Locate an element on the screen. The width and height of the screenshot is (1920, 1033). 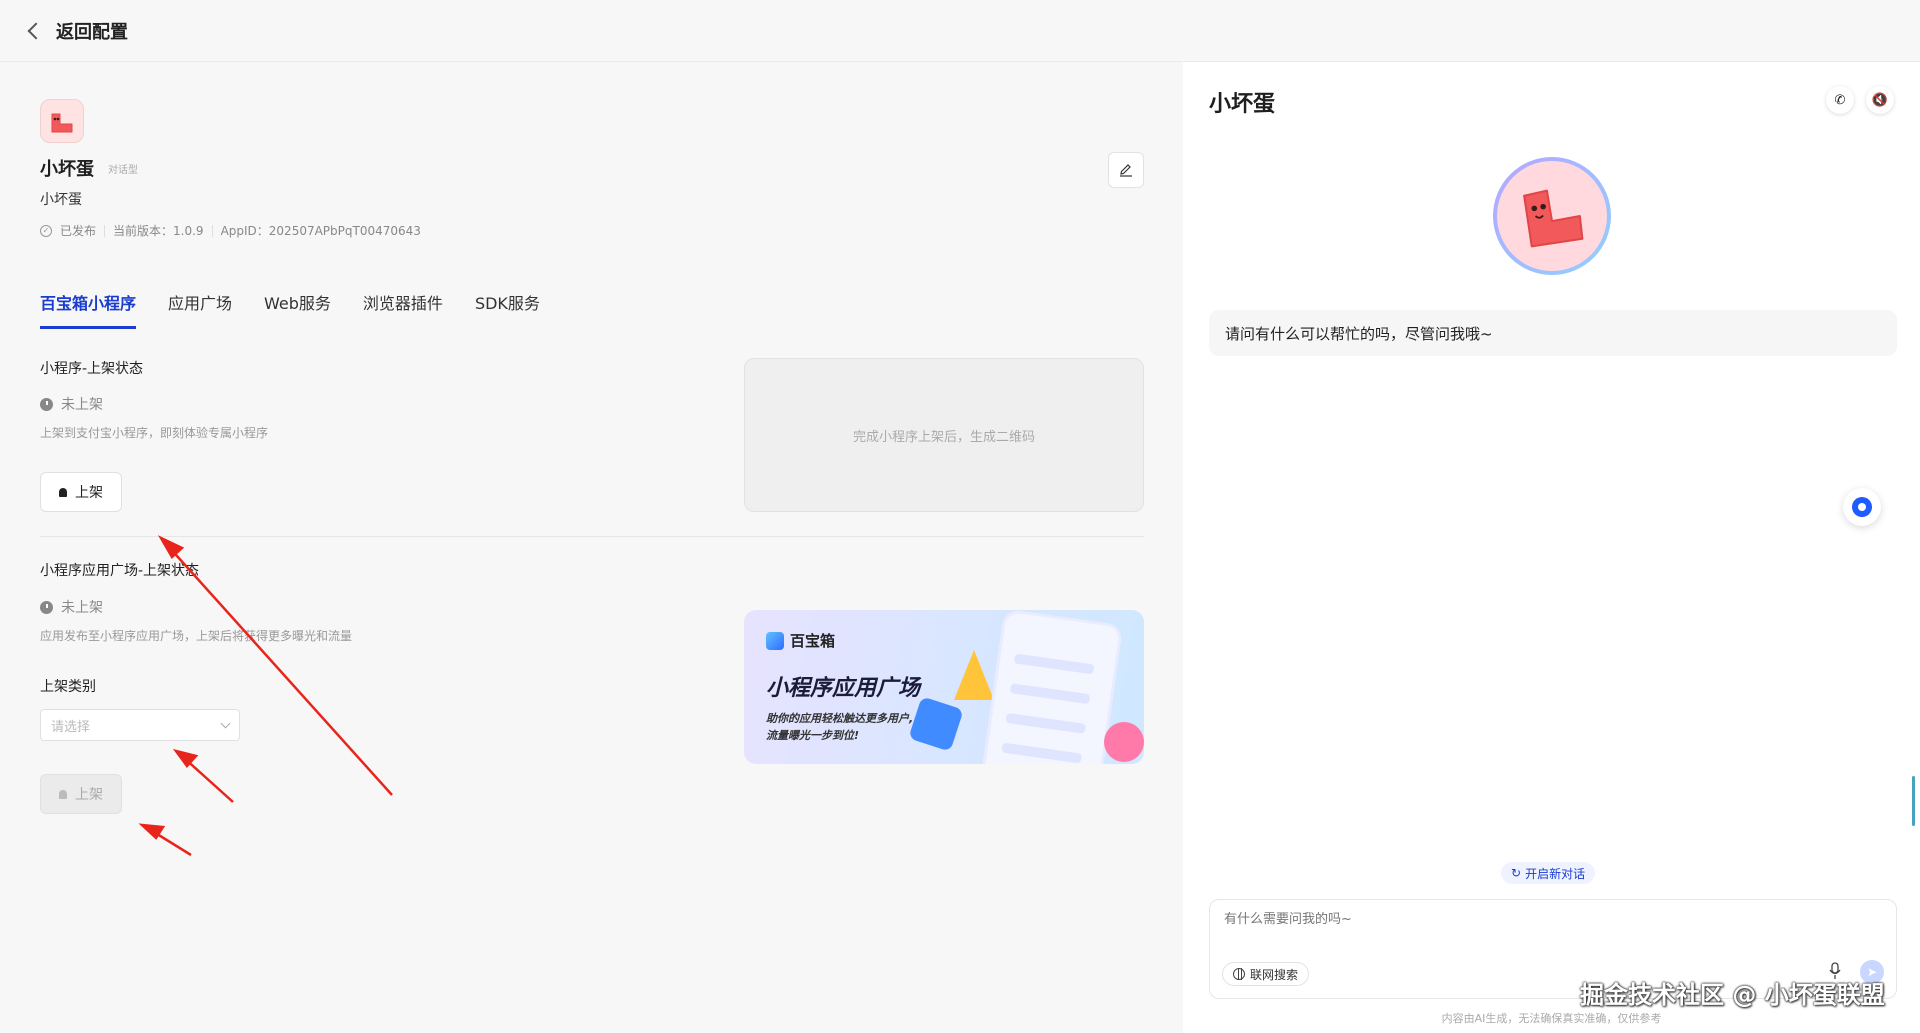
brand-name: 百宝箱 is located at coordinates (813, 641).